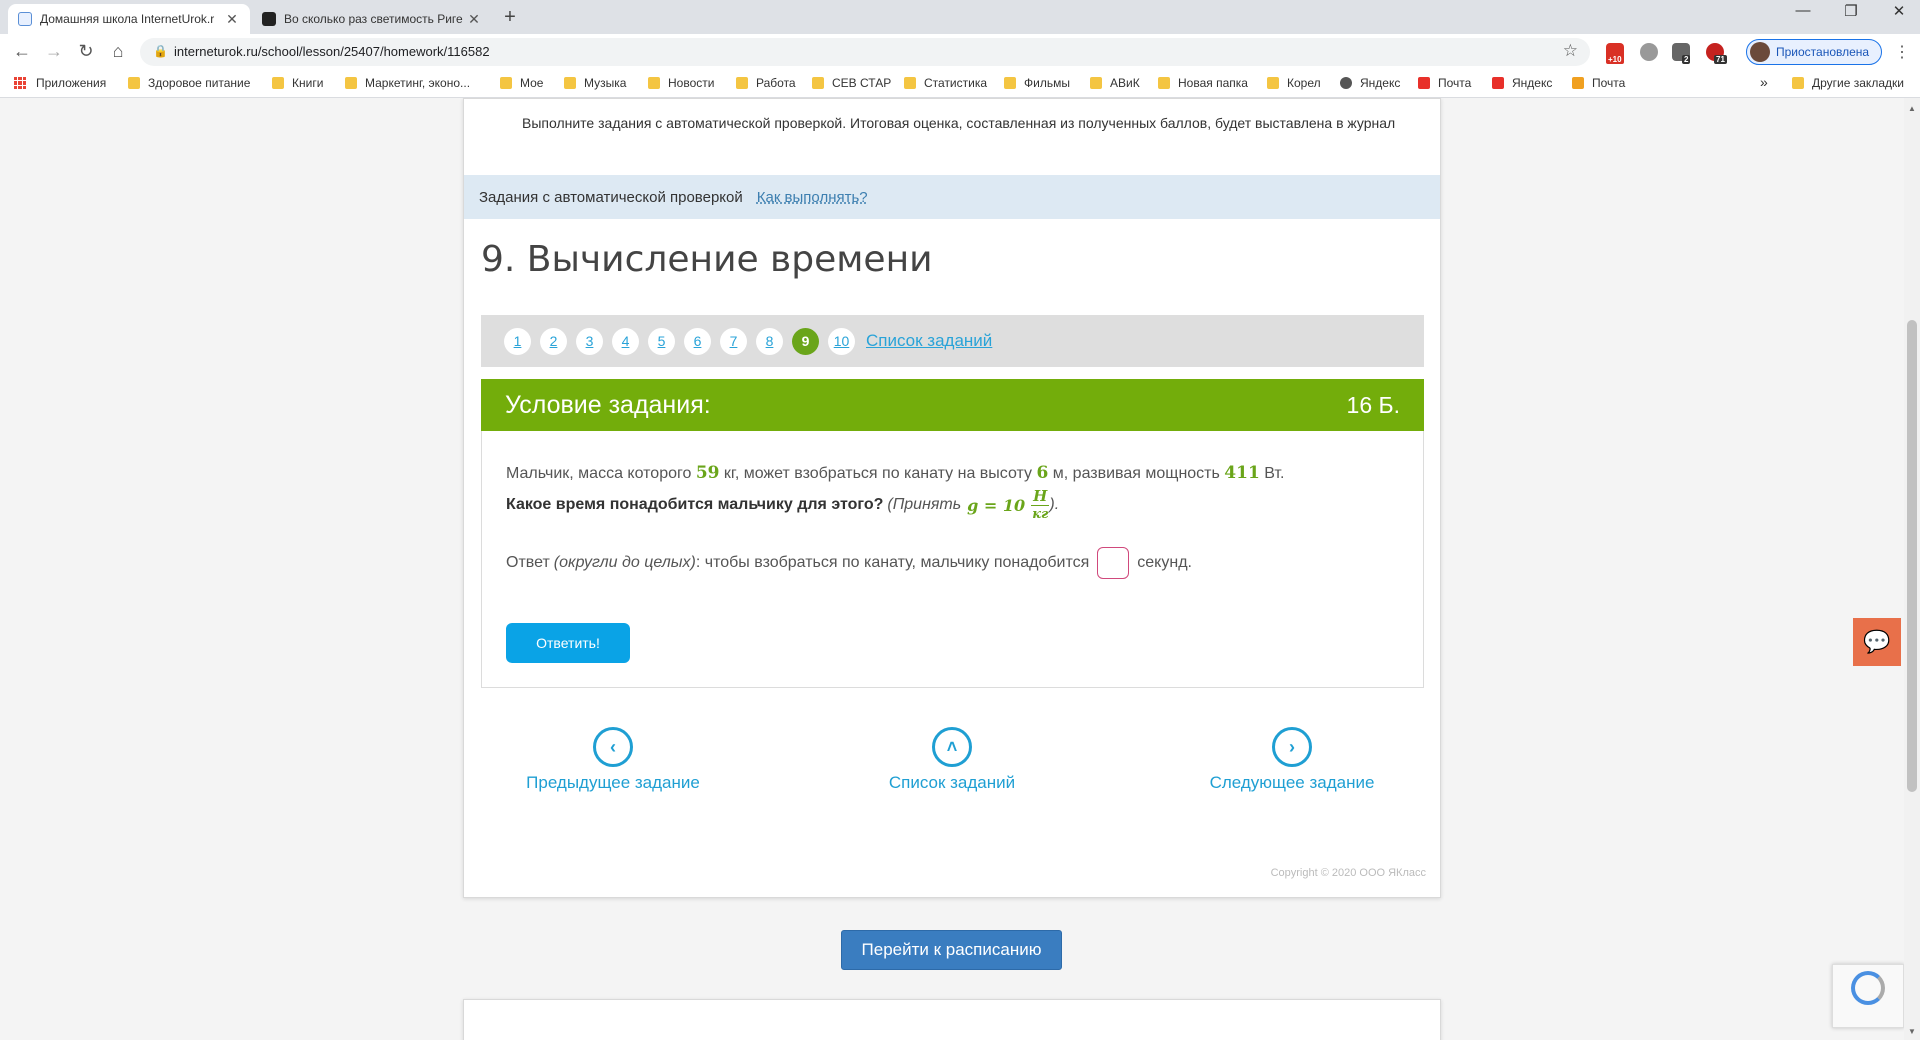 This screenshot has height=1040, width=1920. I want to click on bookmark-folder: Работа, so click(766, 83).